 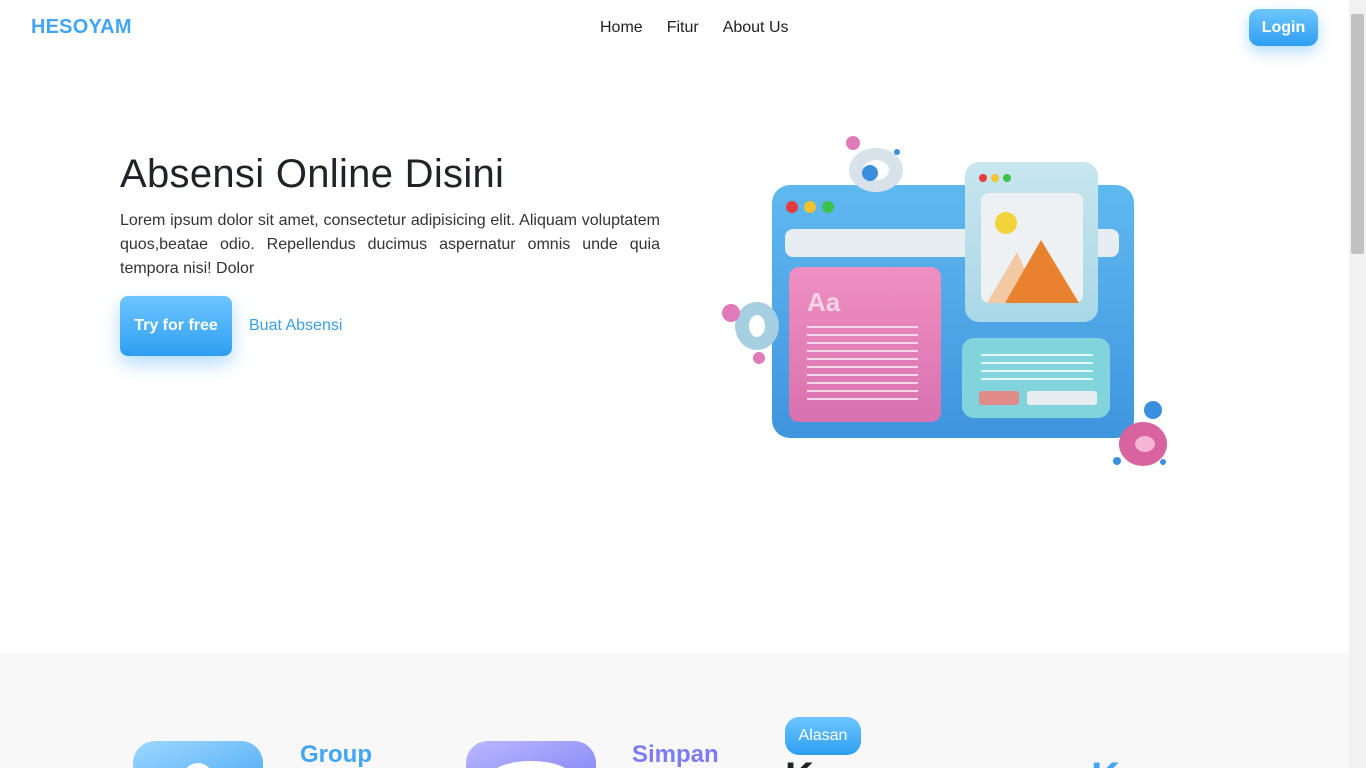 What do you see at coordinates (810, 207) in the screenshot?
I see `window-dot-yellow` at bounding box center [810, 207].